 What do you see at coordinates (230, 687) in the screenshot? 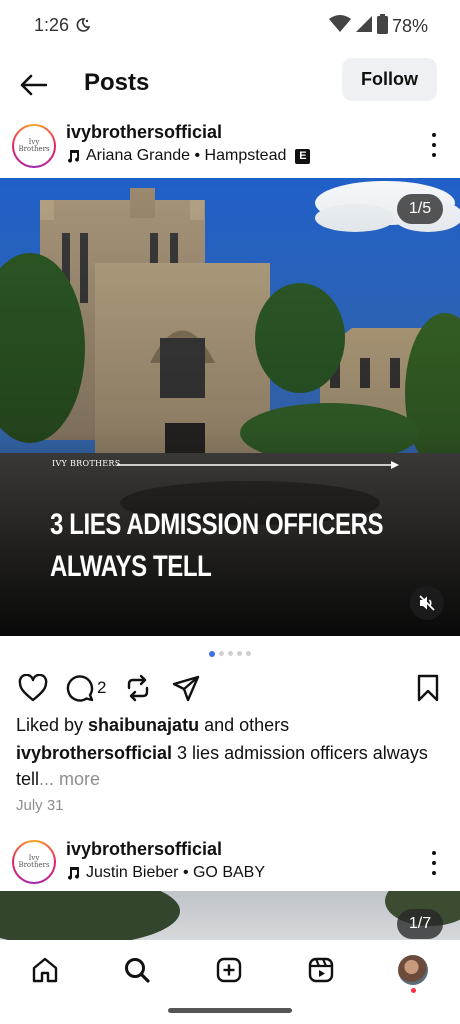
I see `post-actions: 2` at bounding box center [230, 687].